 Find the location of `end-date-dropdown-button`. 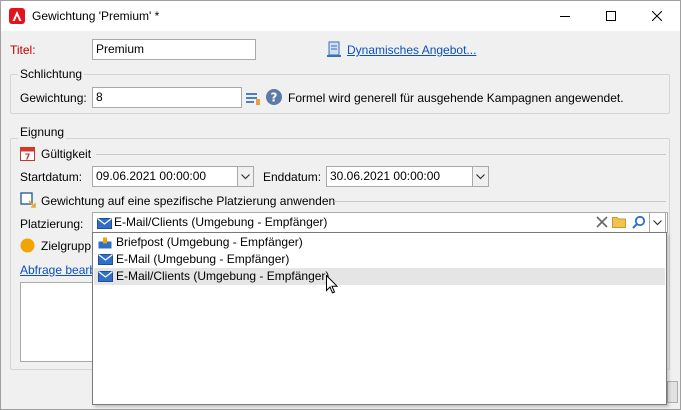

end-date-dropdown-button is located at coordinates (480, 176).